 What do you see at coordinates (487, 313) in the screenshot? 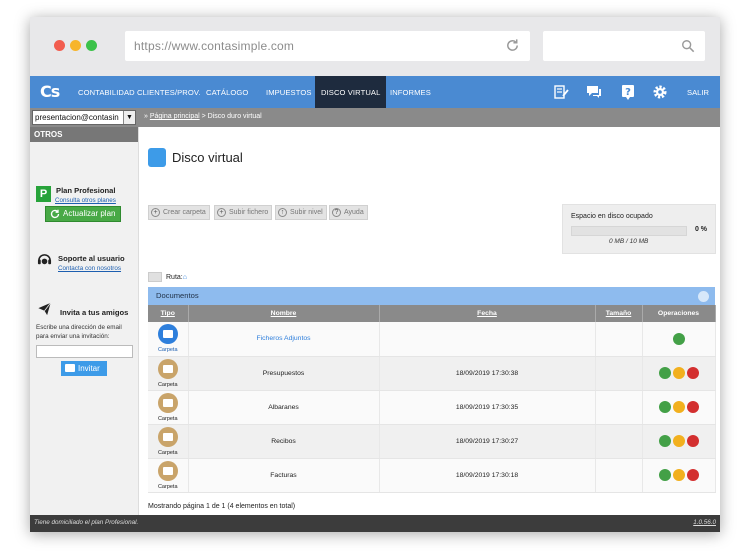
I see `column-fecha: Fecha` at bounding box center [487, 313].